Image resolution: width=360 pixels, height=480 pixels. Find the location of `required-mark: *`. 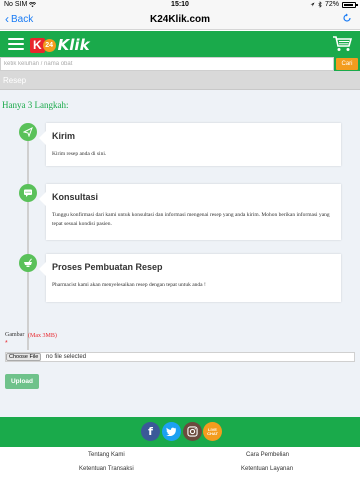

required-mark: * is located at coordinates (6, 343).